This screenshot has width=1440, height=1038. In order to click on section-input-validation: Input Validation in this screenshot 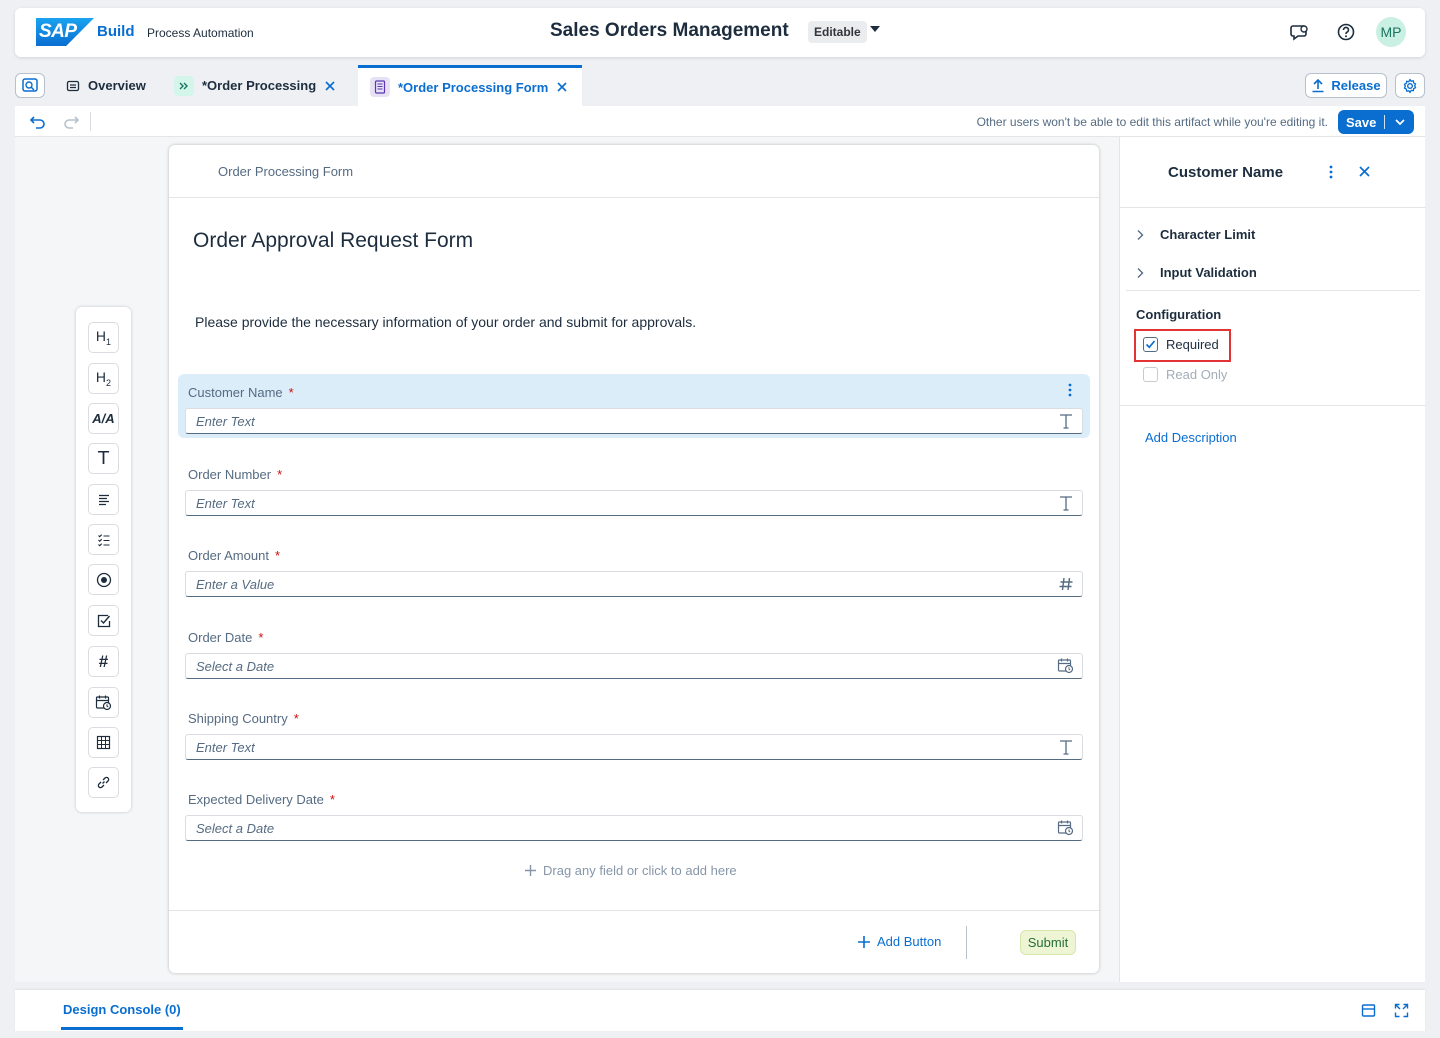, I will do `click(1196, 272)`.